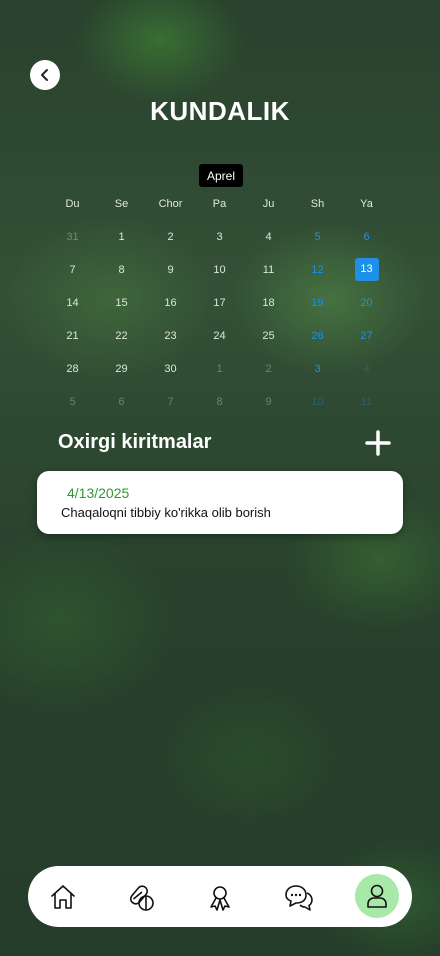 The height and width of the screenshot is (956, 440). I want to click on weekday-label: Sh, so click(317, 203).